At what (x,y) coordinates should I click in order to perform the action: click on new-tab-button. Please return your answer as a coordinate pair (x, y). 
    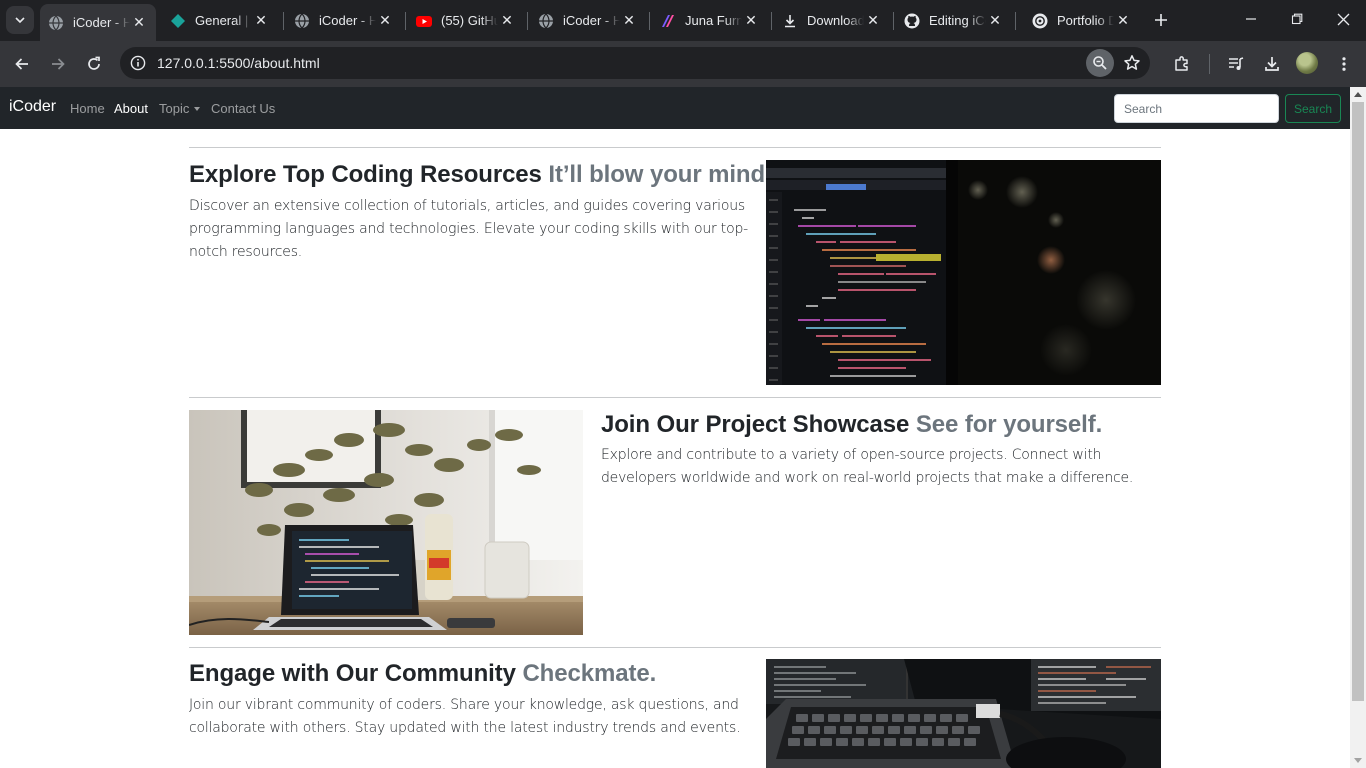
    Looking at the image, I should click on (1161, 20).